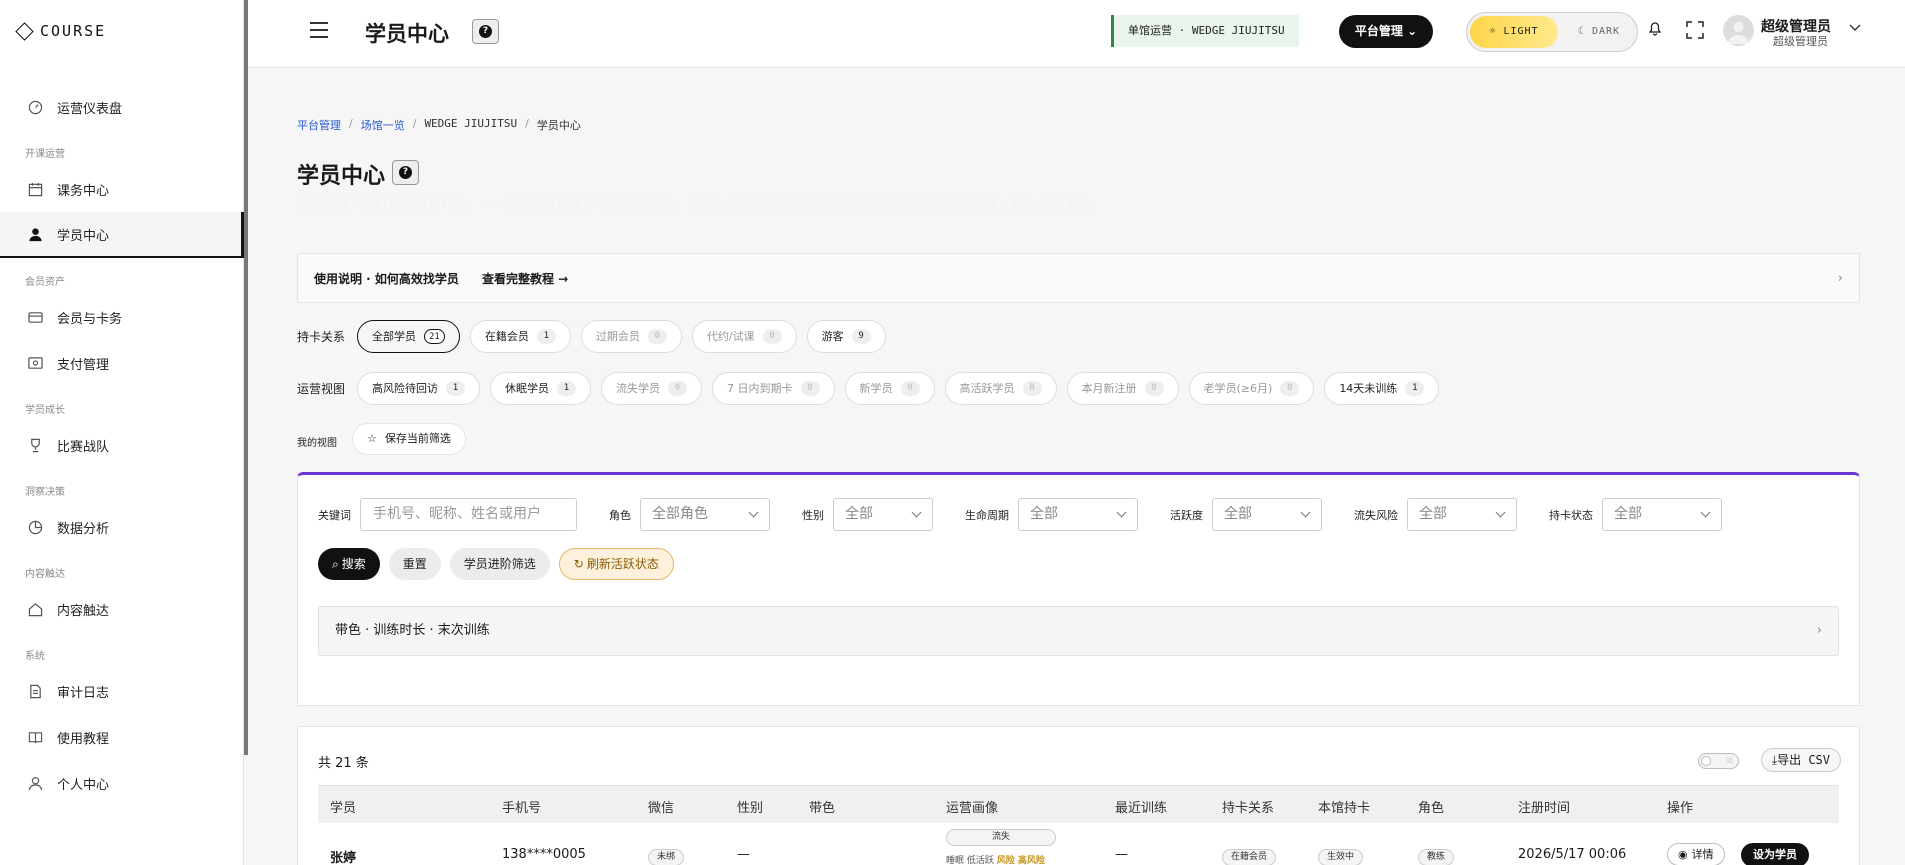 This screenshot has width=1905, height=865. I want to click on filter-chip: 流失学员 0, so click(651, 388).